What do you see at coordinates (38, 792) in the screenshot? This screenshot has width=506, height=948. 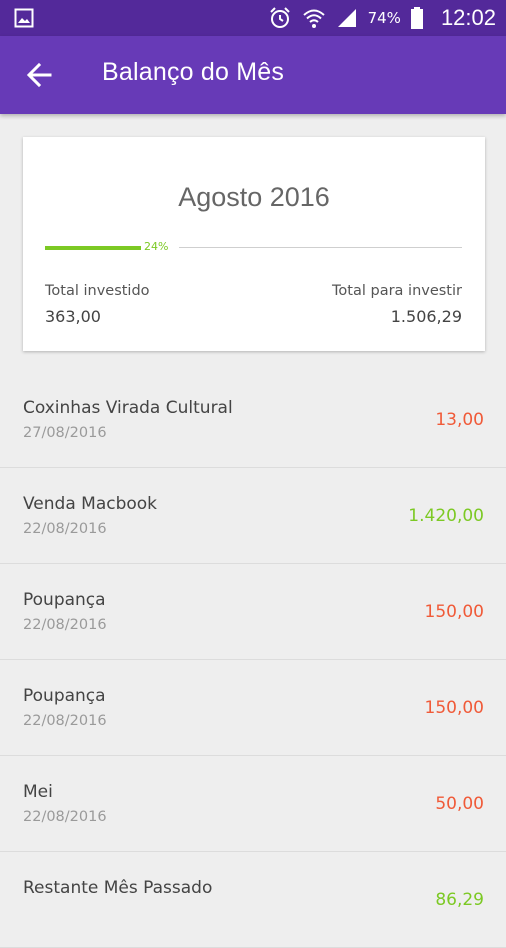 I see `transaction-name: Mei` at bounding box center [38, 792].